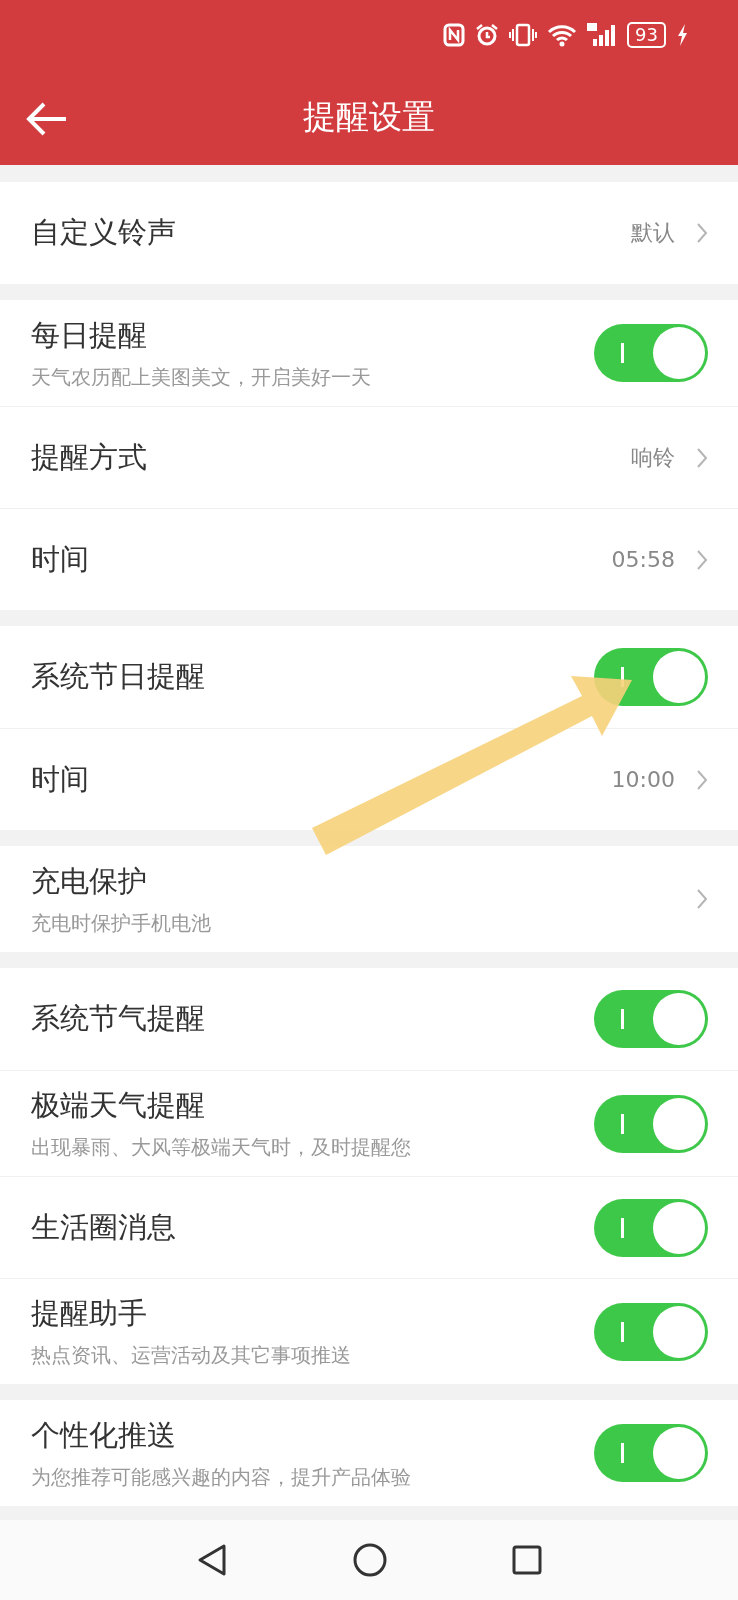 The width and height of the screenshot is (738, 1600). Describe the element at coordinates (643, 559) in the screenshot. I see `setting-value: 05:58` at that location.